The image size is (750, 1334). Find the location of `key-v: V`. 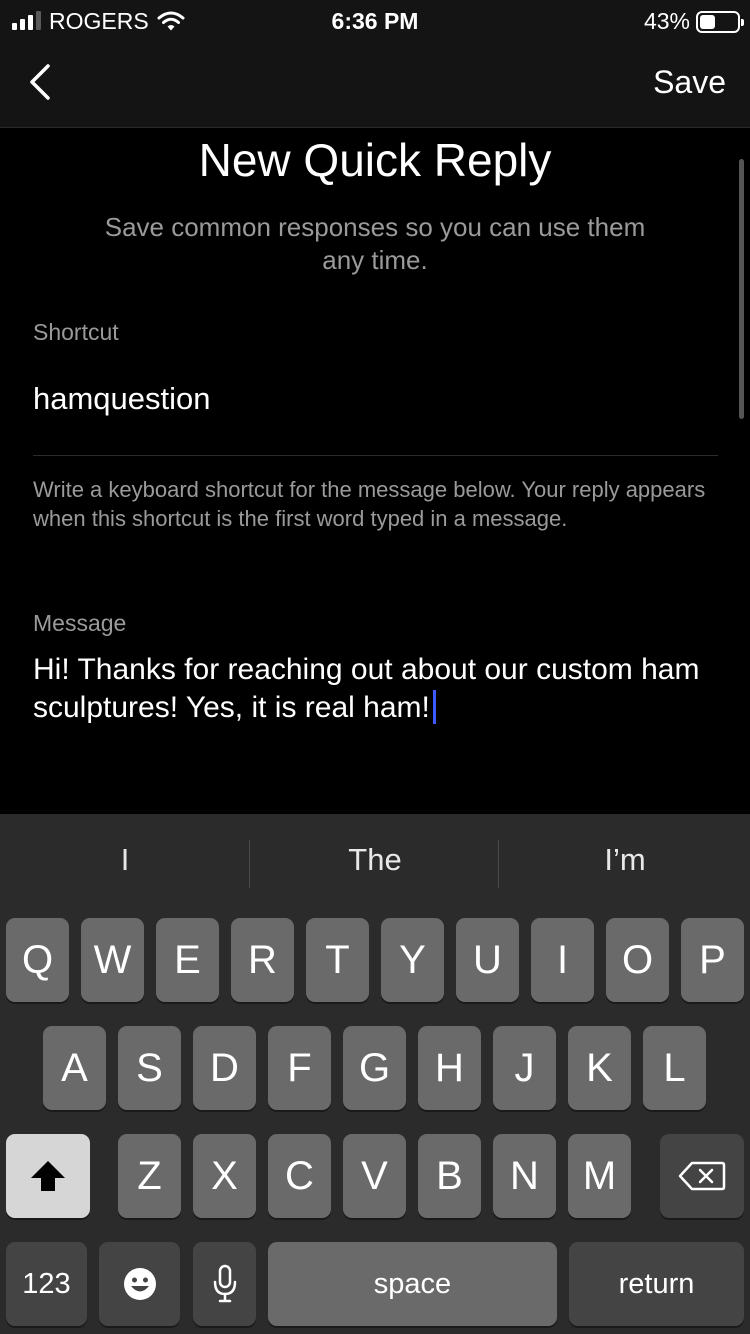

key-v: V is located at coordinates (374, 1176).